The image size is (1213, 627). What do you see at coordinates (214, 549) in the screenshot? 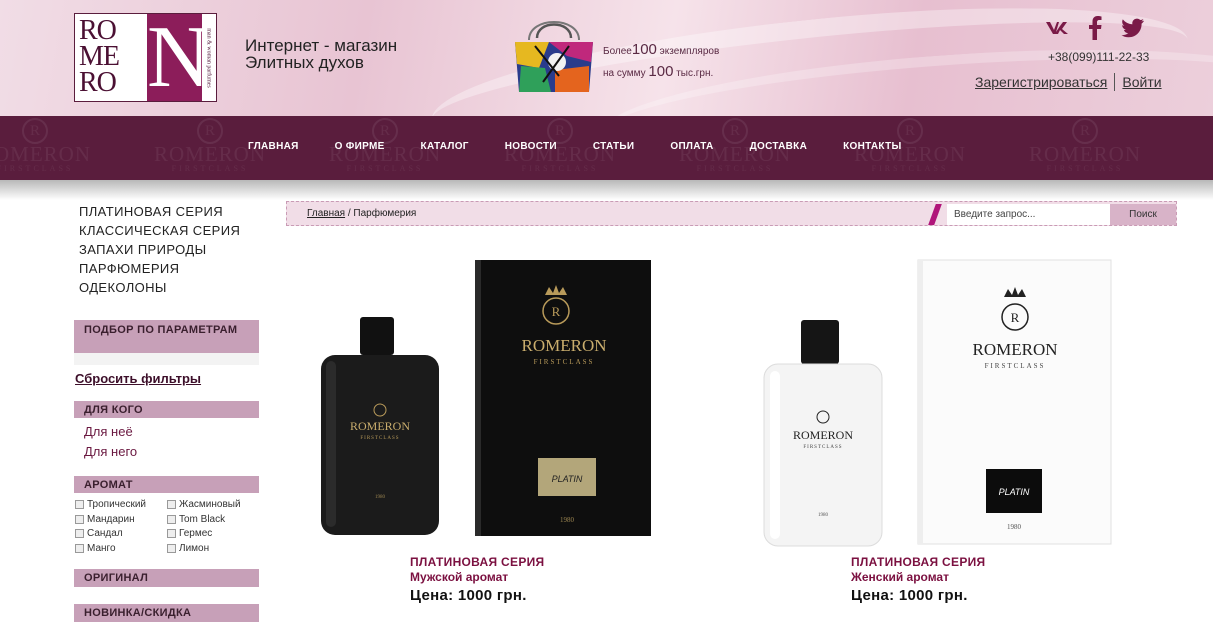
I see `aroma-lemon: Лимон` at bounding box center [214, 549].